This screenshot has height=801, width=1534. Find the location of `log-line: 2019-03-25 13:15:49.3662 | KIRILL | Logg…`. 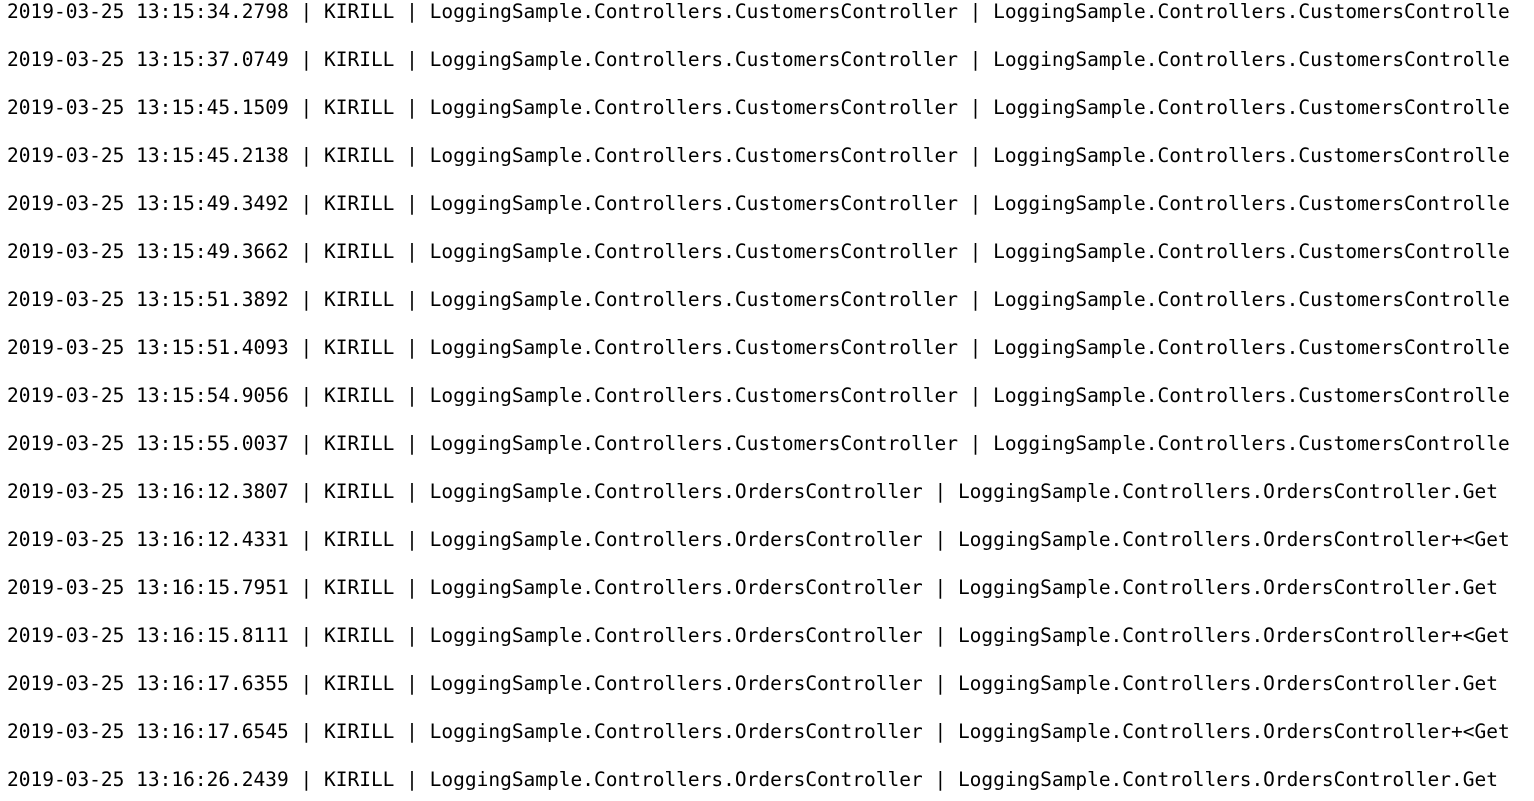

log-line: 2019-03-25 13:15:49.3662 | KIRILL | Logg… is located at coordinates (758, 251).